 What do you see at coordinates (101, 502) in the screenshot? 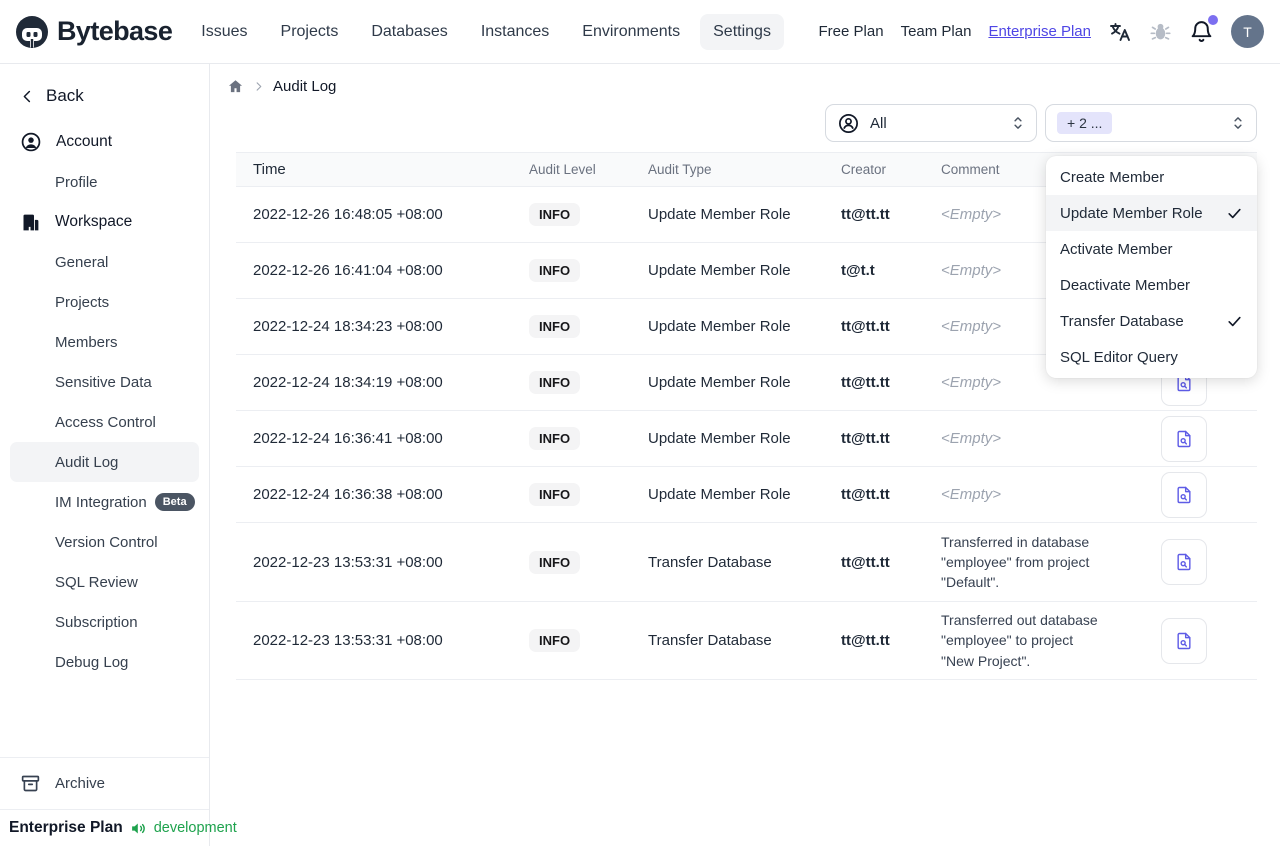
I see `im-integration-label: IM Integration` at bounding box center [101, 502].